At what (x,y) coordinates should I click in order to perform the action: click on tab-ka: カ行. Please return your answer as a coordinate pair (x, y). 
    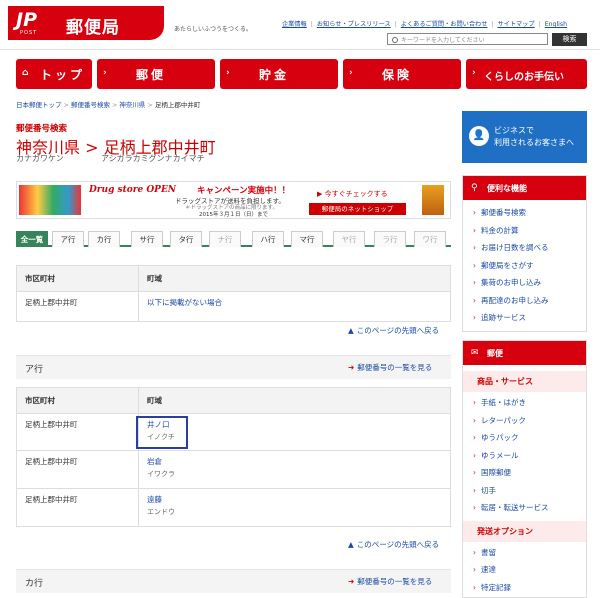
    Looking at the image, I should click on (104, 239).